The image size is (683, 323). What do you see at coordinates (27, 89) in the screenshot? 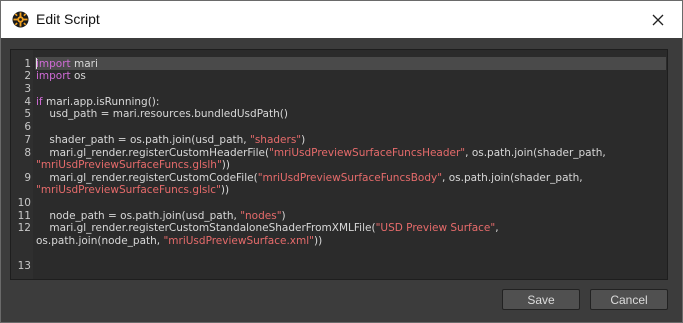
I see `line-number: 3` at bounding box center [27, 89].